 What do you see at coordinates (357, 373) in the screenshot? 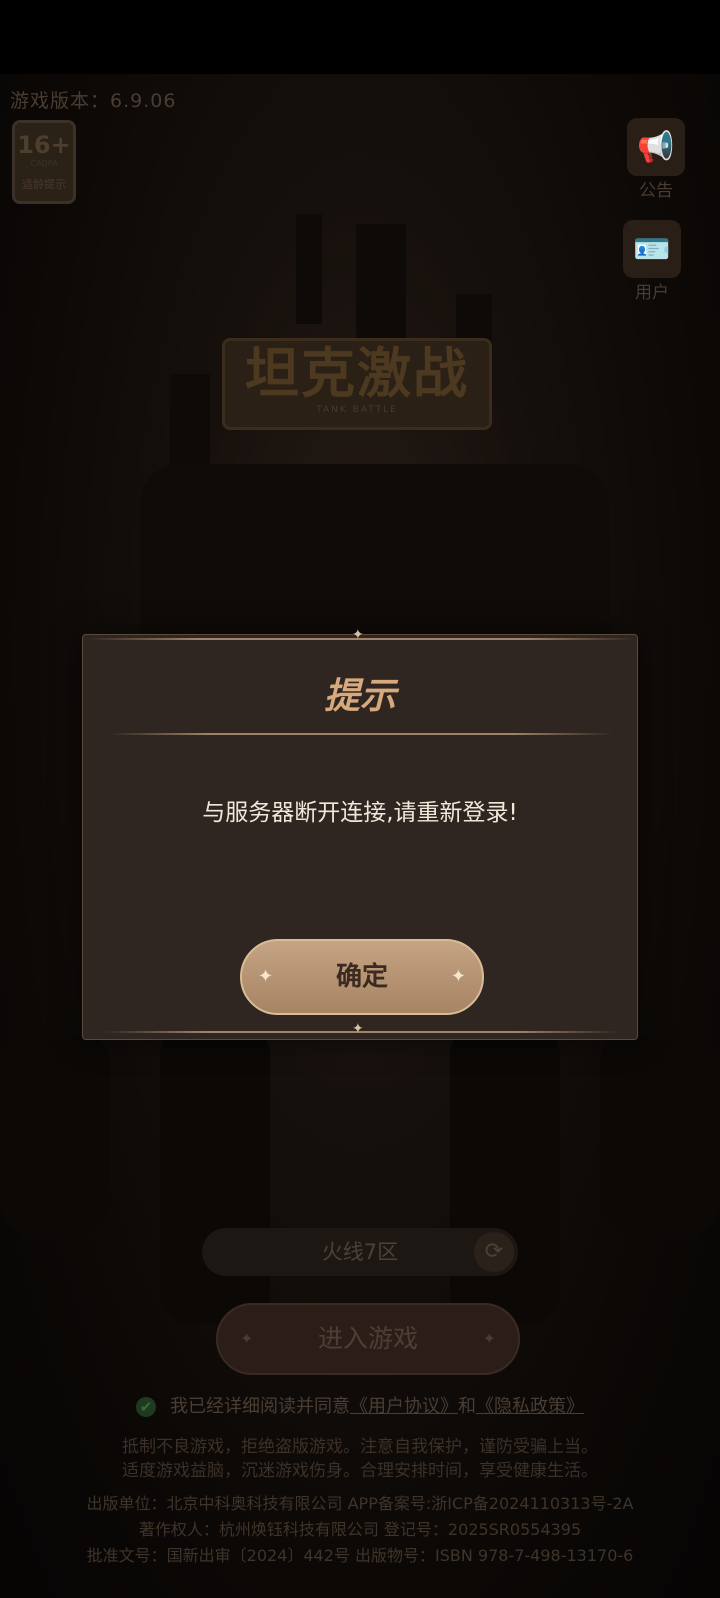
I see `logo-title: 坦克激战` at bounding box center [357, 373].